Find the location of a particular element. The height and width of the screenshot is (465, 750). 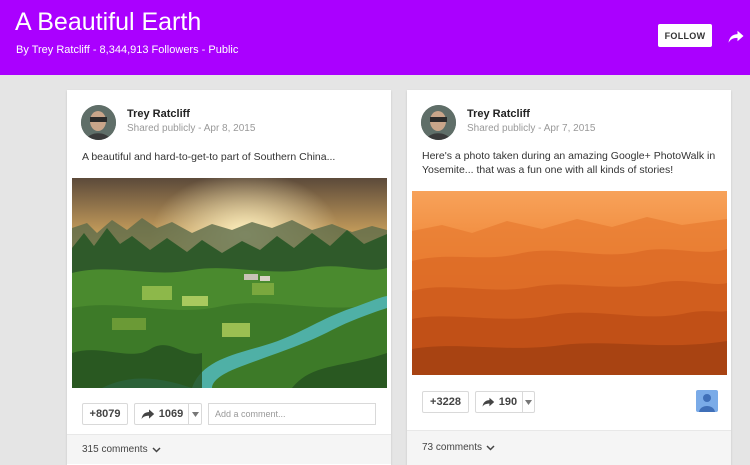

comments-count: 315 comments is located at coordinates (115, 449).